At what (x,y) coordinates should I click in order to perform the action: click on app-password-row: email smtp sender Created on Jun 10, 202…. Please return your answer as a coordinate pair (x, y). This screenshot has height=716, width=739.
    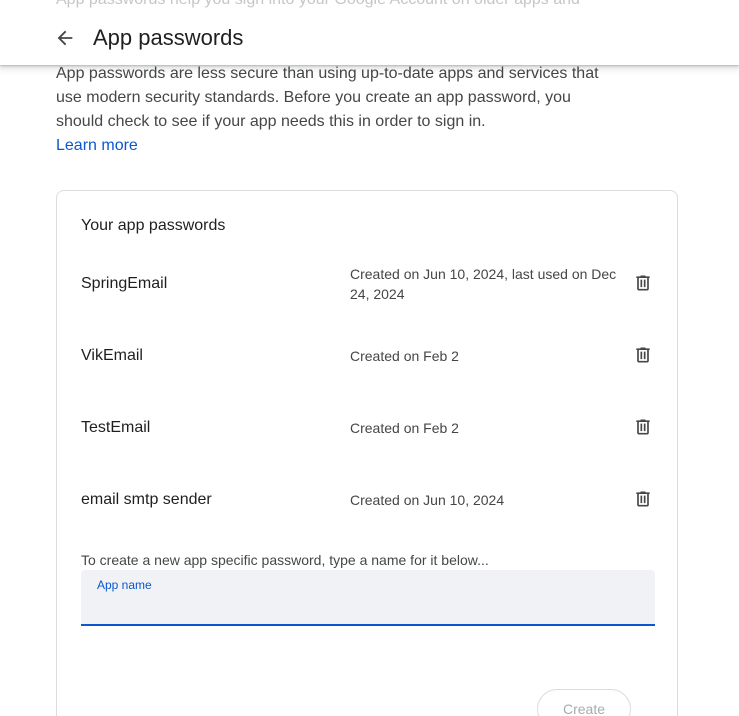
    Looking at the image, I should click on (368, 500).